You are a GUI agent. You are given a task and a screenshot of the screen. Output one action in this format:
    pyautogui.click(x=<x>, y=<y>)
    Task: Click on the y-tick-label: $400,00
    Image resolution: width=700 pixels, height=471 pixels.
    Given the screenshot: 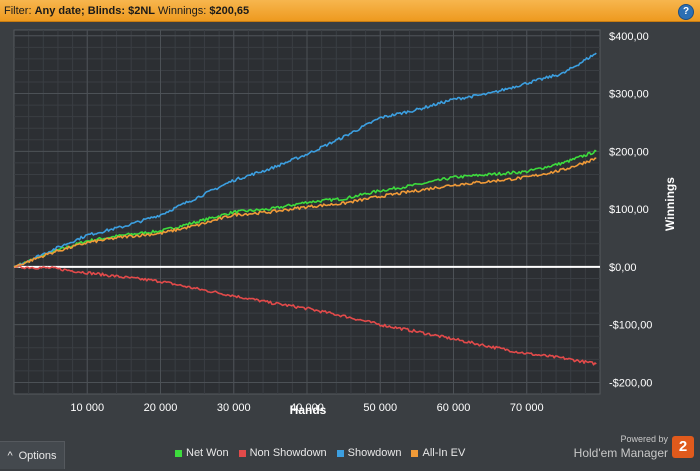 What is the action you would take?
    pyautogui.click(x=629, y=37)
    